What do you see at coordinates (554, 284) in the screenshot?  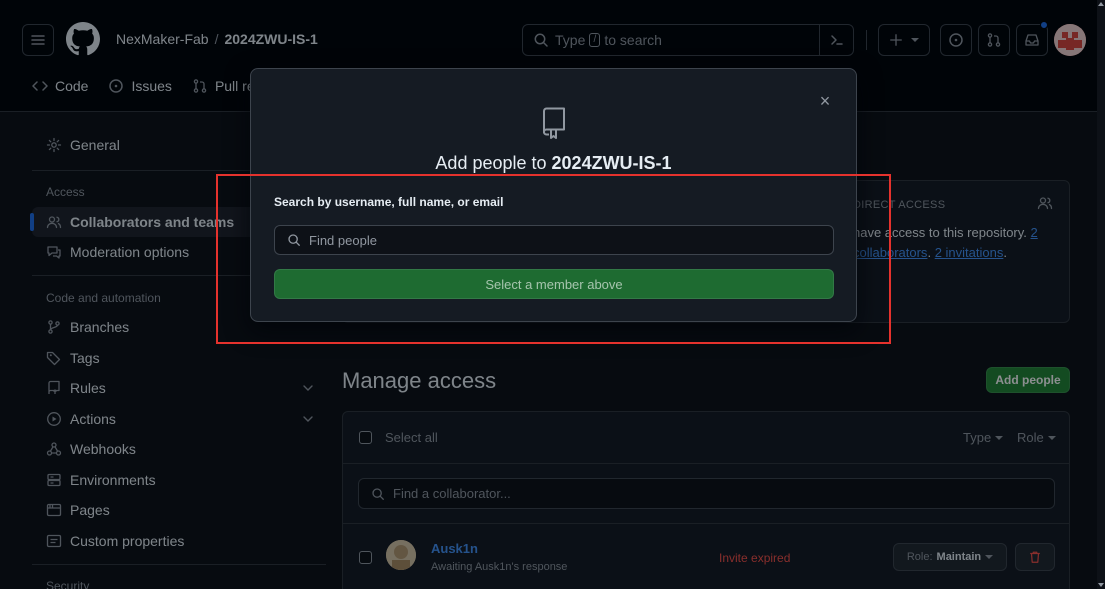 I see `select-member-button: Select a member above` at bounding box center [554, 284].